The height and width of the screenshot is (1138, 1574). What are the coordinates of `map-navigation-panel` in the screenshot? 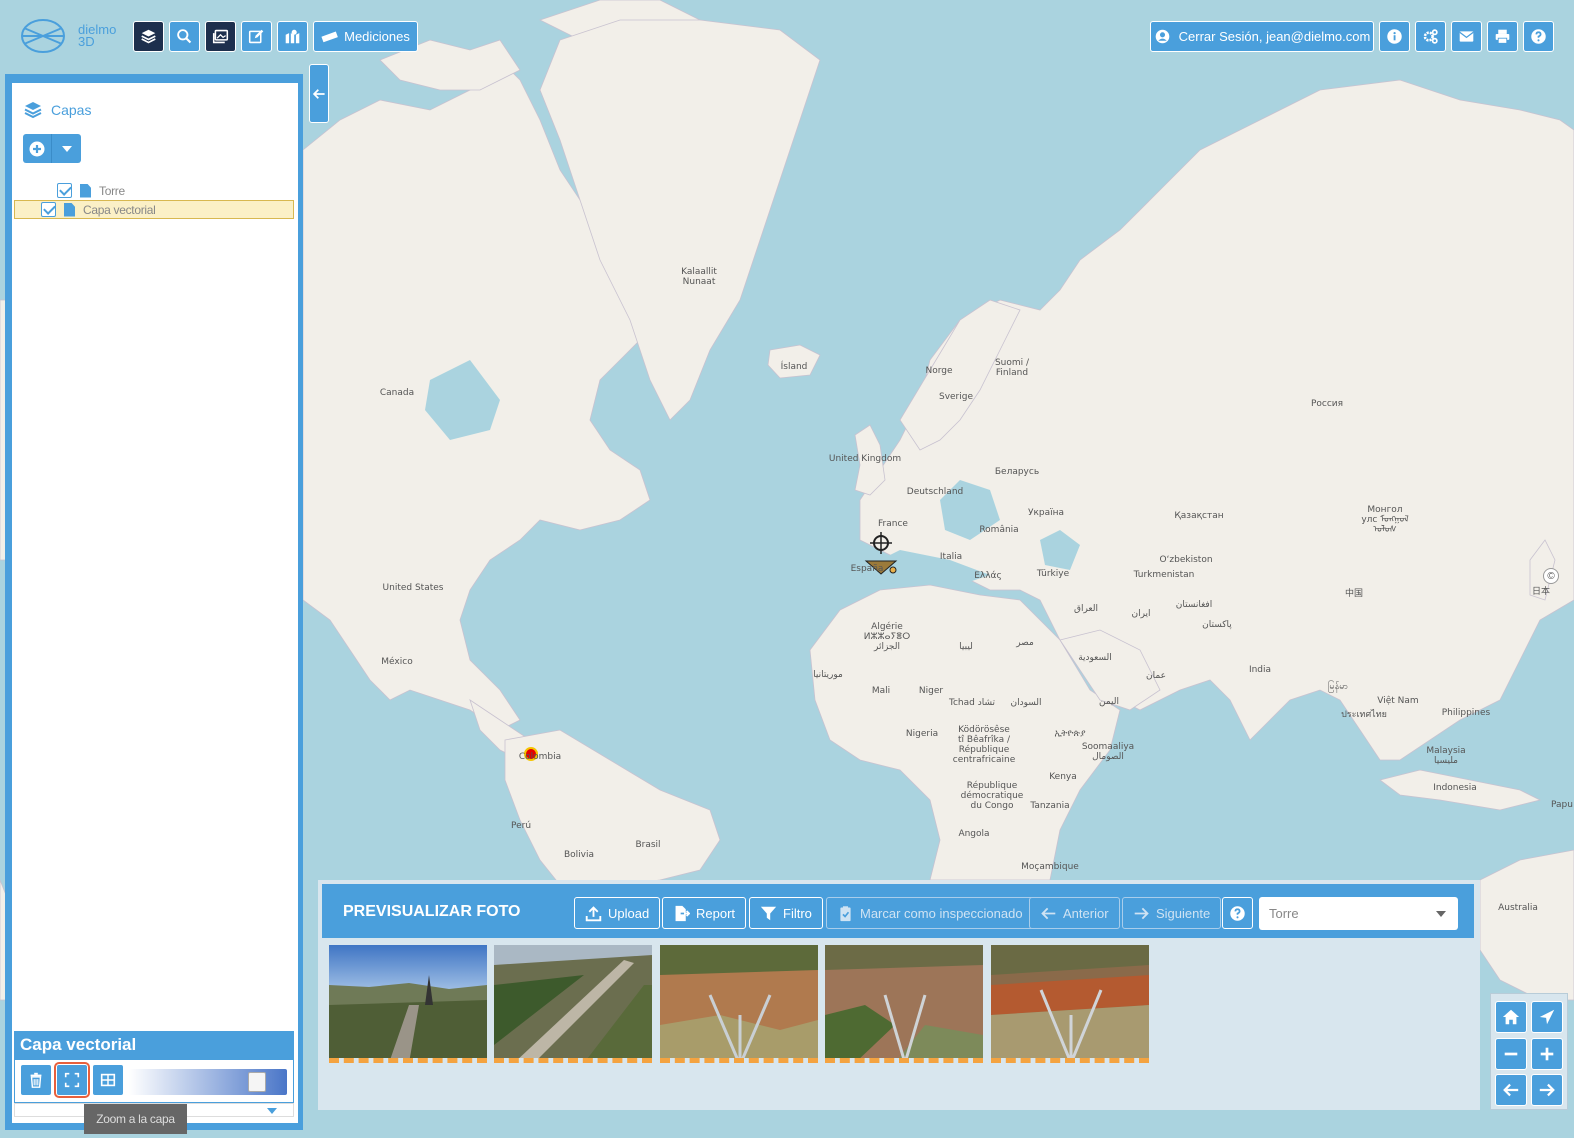 It's located at (1529, 1051).